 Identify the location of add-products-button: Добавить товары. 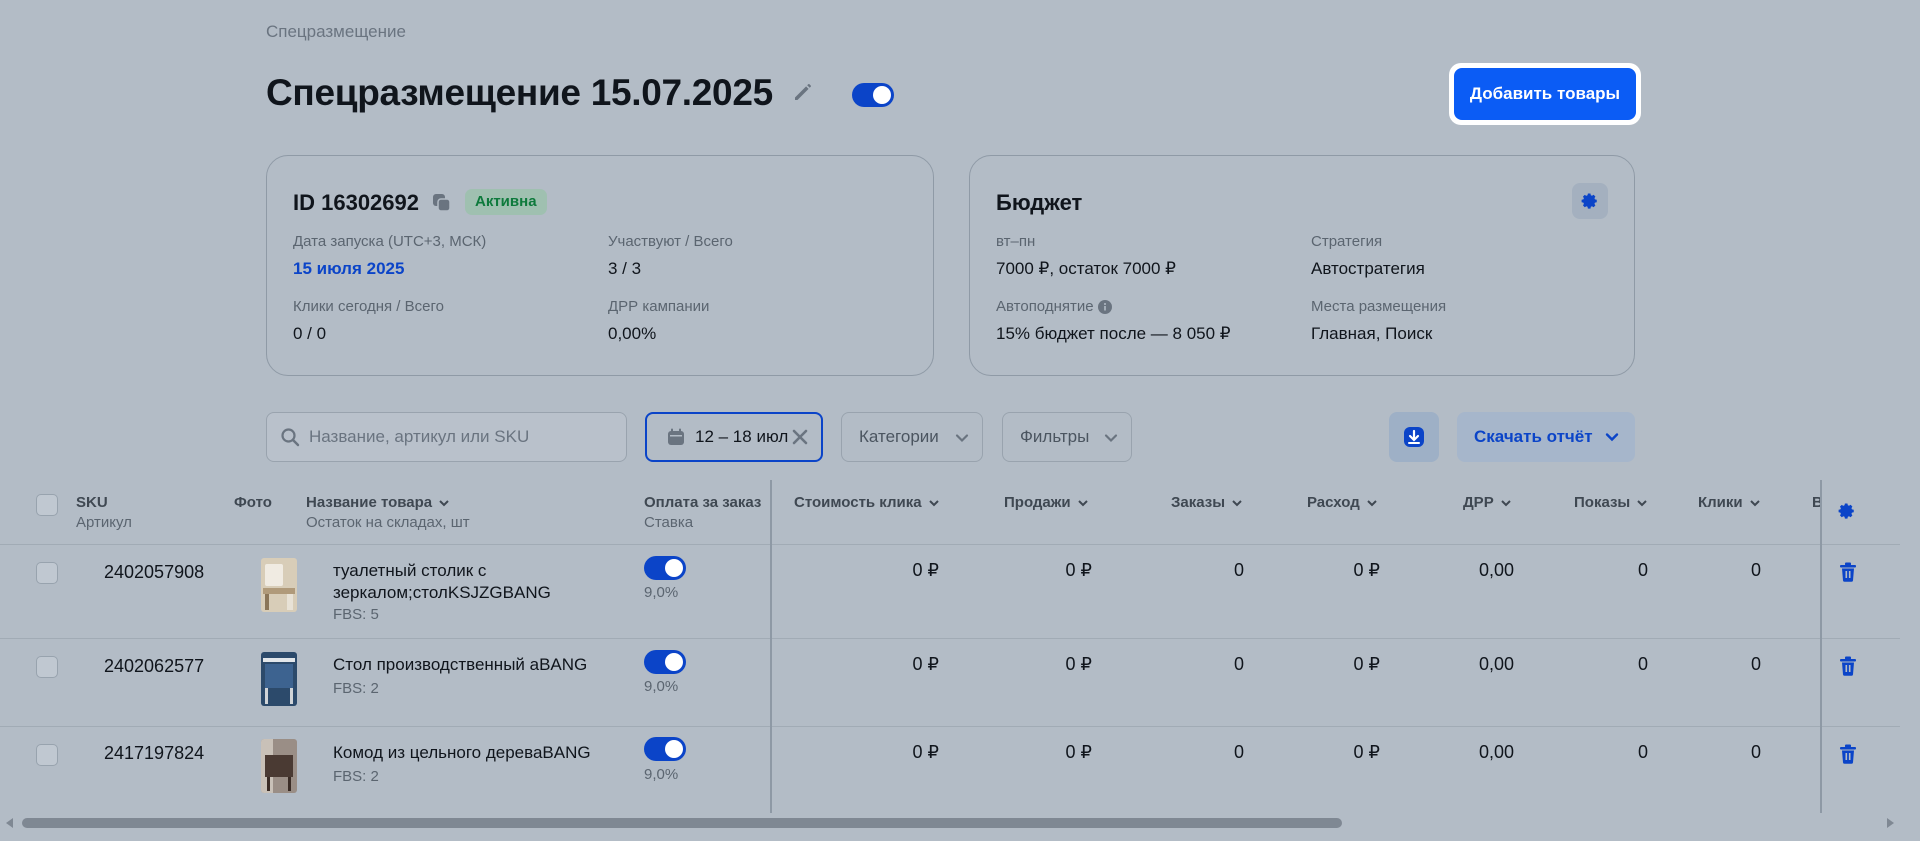
(1545, 94).